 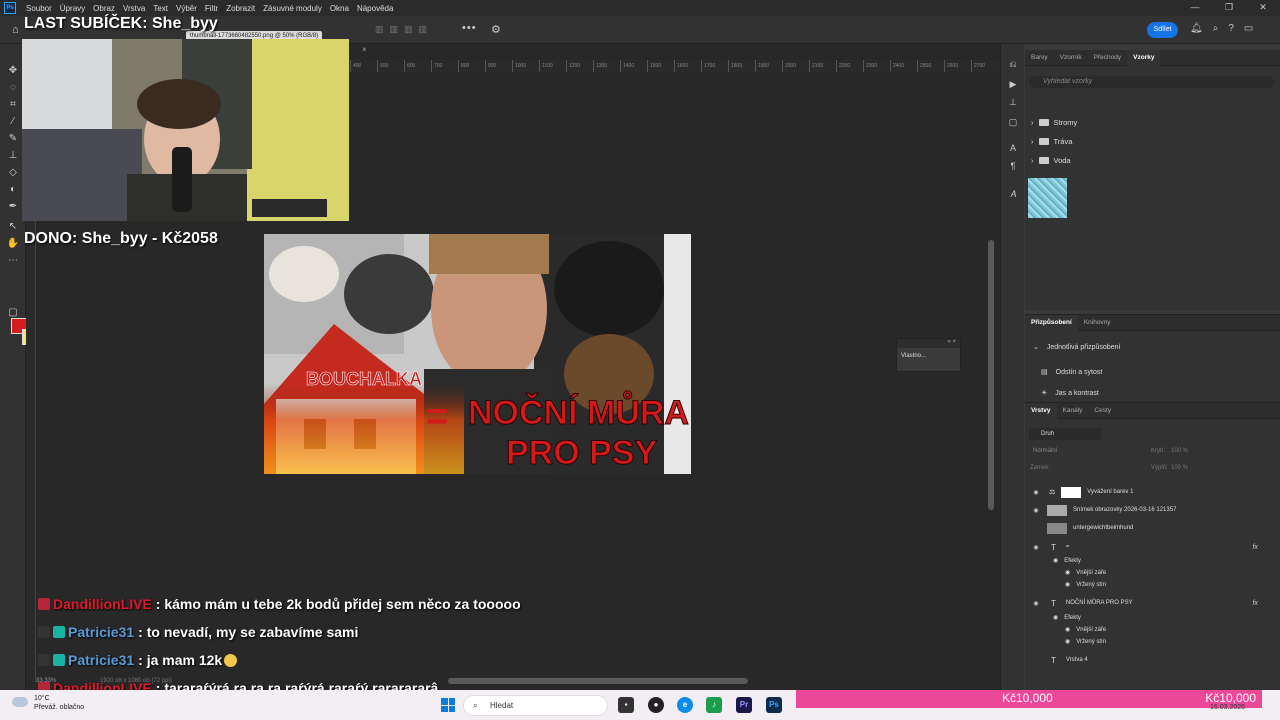 I want to click on search-icon: ⌕, so click(x=1216, y=28).